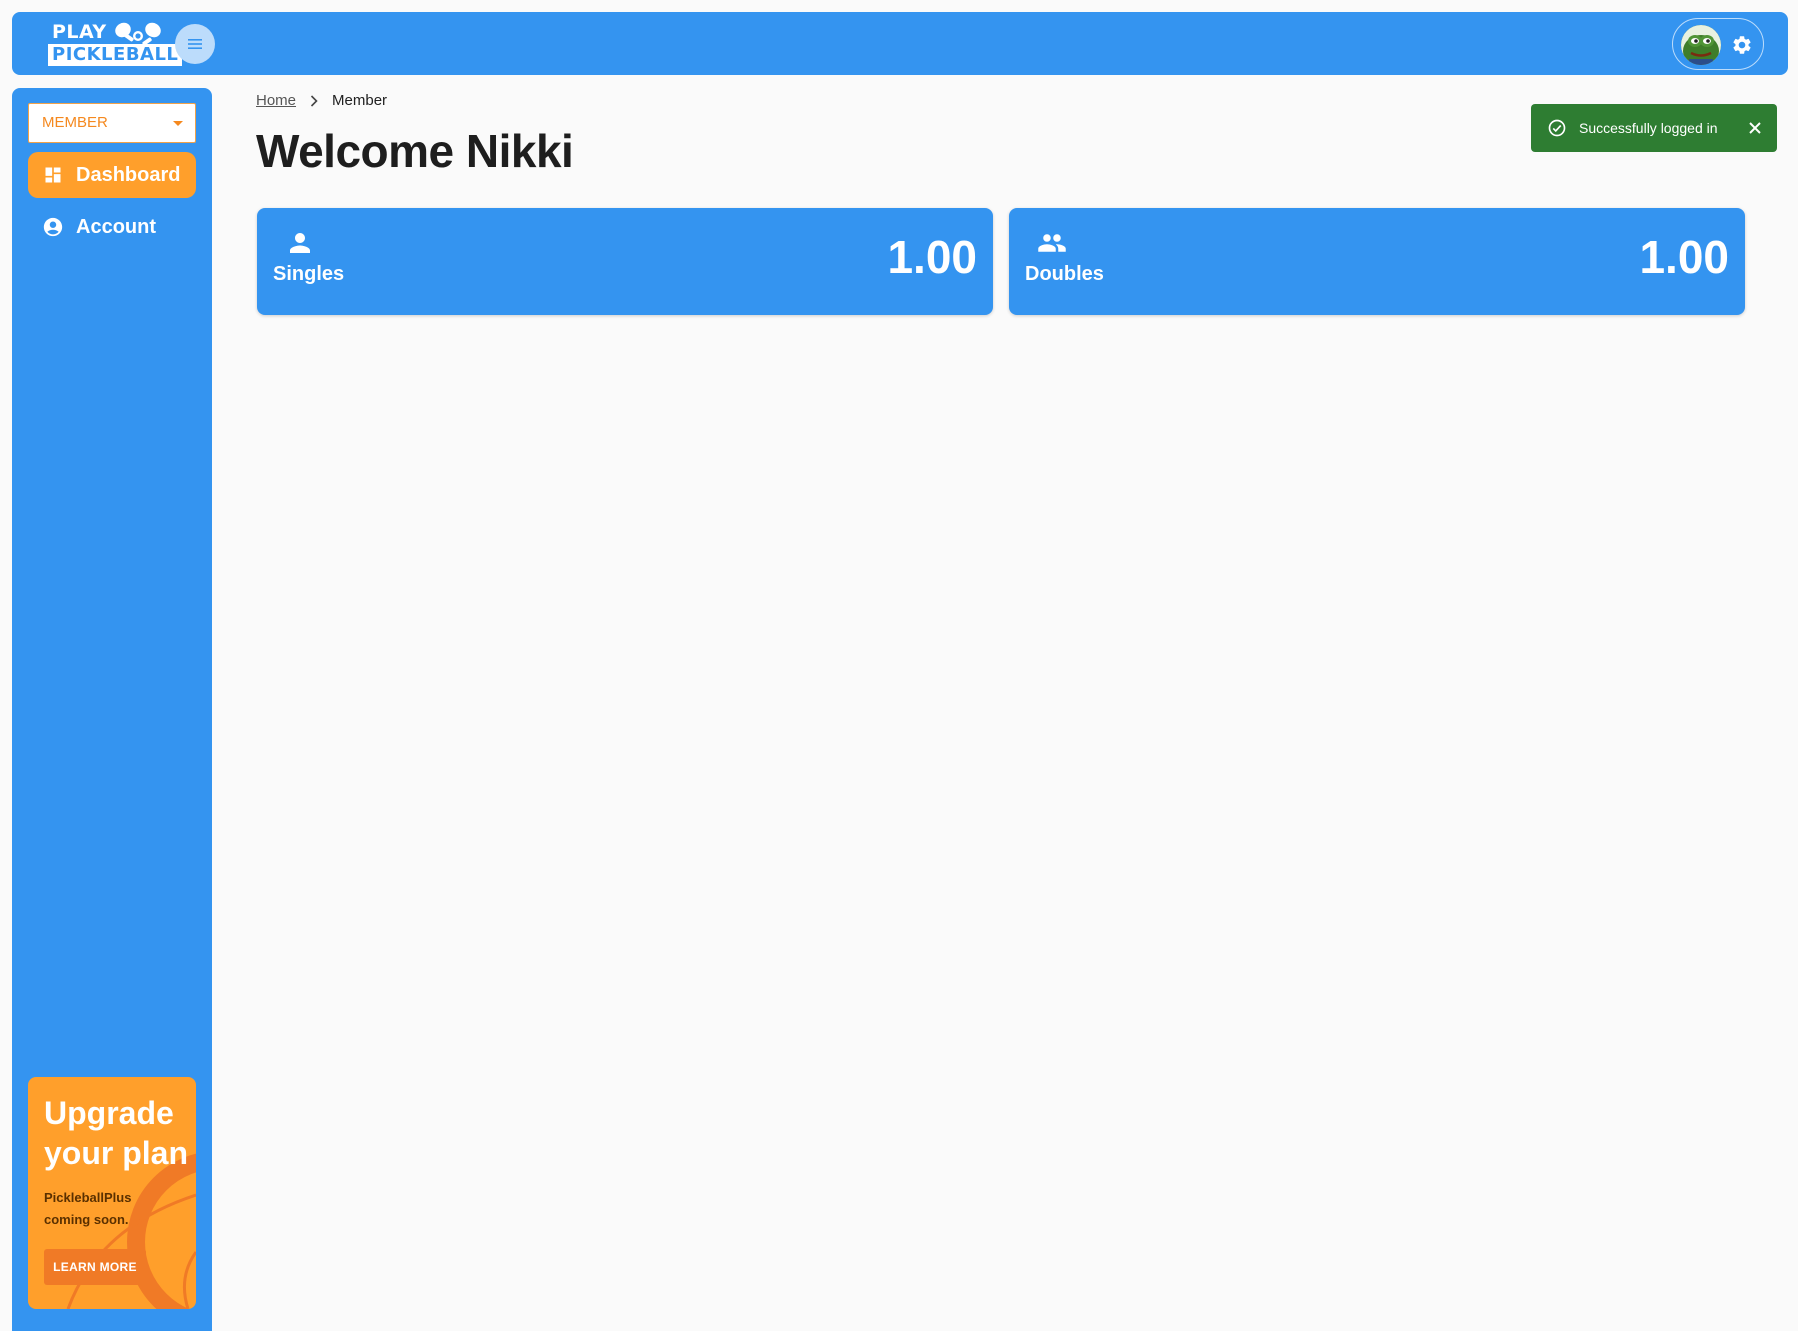 The width and height of the screenshot is (1798, 1331). Describe the element at coordinates (178, 123) in the screenshot. I see `caret-down-icon` at that location.